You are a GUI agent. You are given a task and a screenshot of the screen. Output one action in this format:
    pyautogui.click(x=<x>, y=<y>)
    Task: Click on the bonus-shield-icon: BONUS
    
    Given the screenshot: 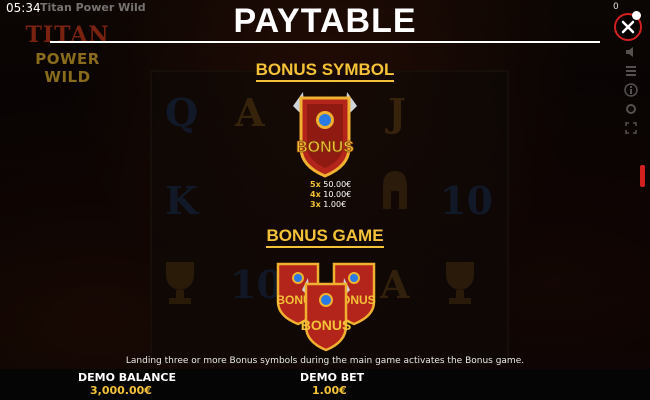 What is the action you would take?
    pyautogui.click(x=325, y=135)
    